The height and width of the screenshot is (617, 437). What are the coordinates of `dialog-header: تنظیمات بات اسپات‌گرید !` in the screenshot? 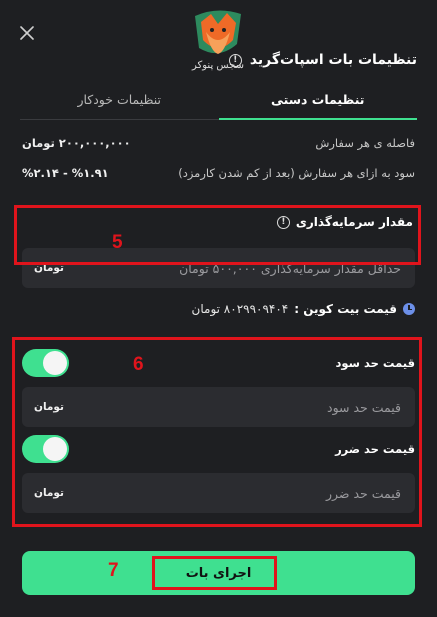 It's located at (322, 60).